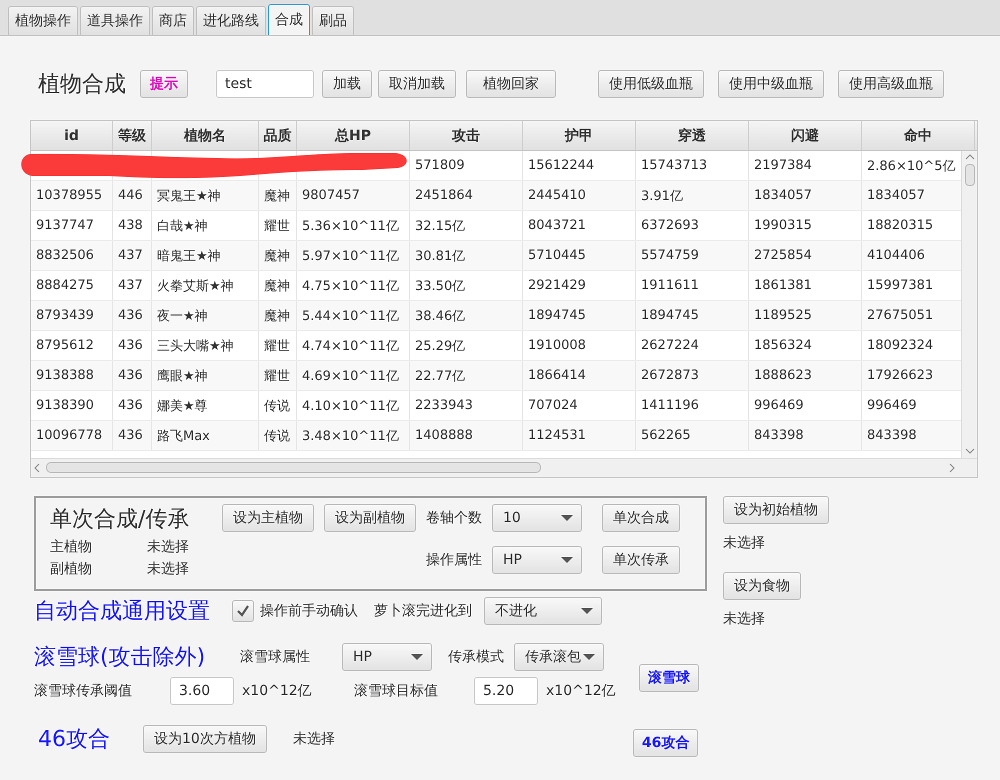 This screenshot has width=1000, height=780. I want to click on tab: 道具操作, so click(115, 20).